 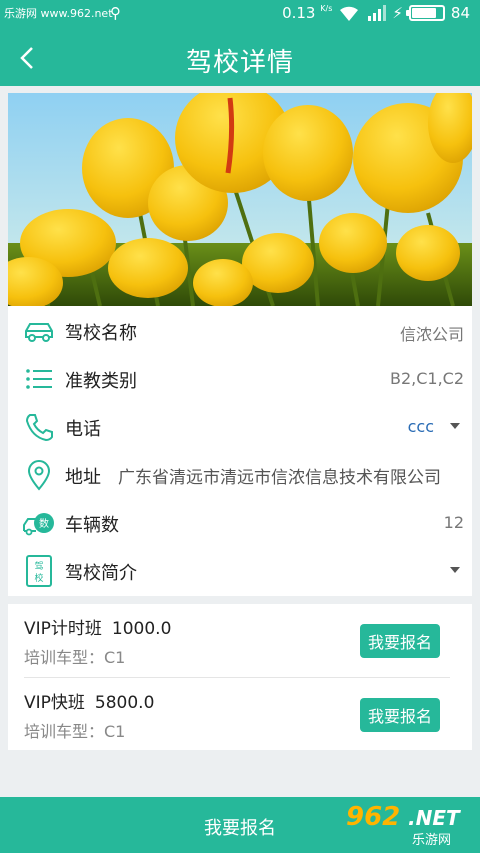 I want to click on logo-net: .NET, so click(x=434, y=818).